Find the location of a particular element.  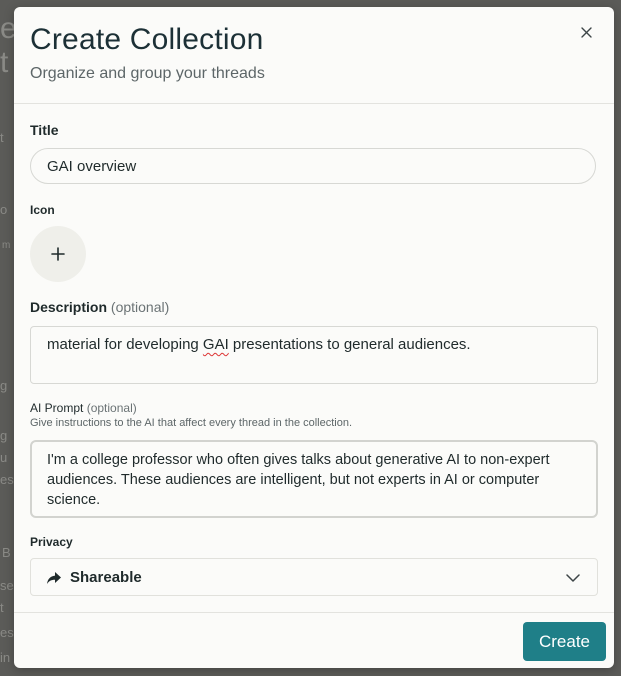

background-text: in is located at coordinates (5, 657).